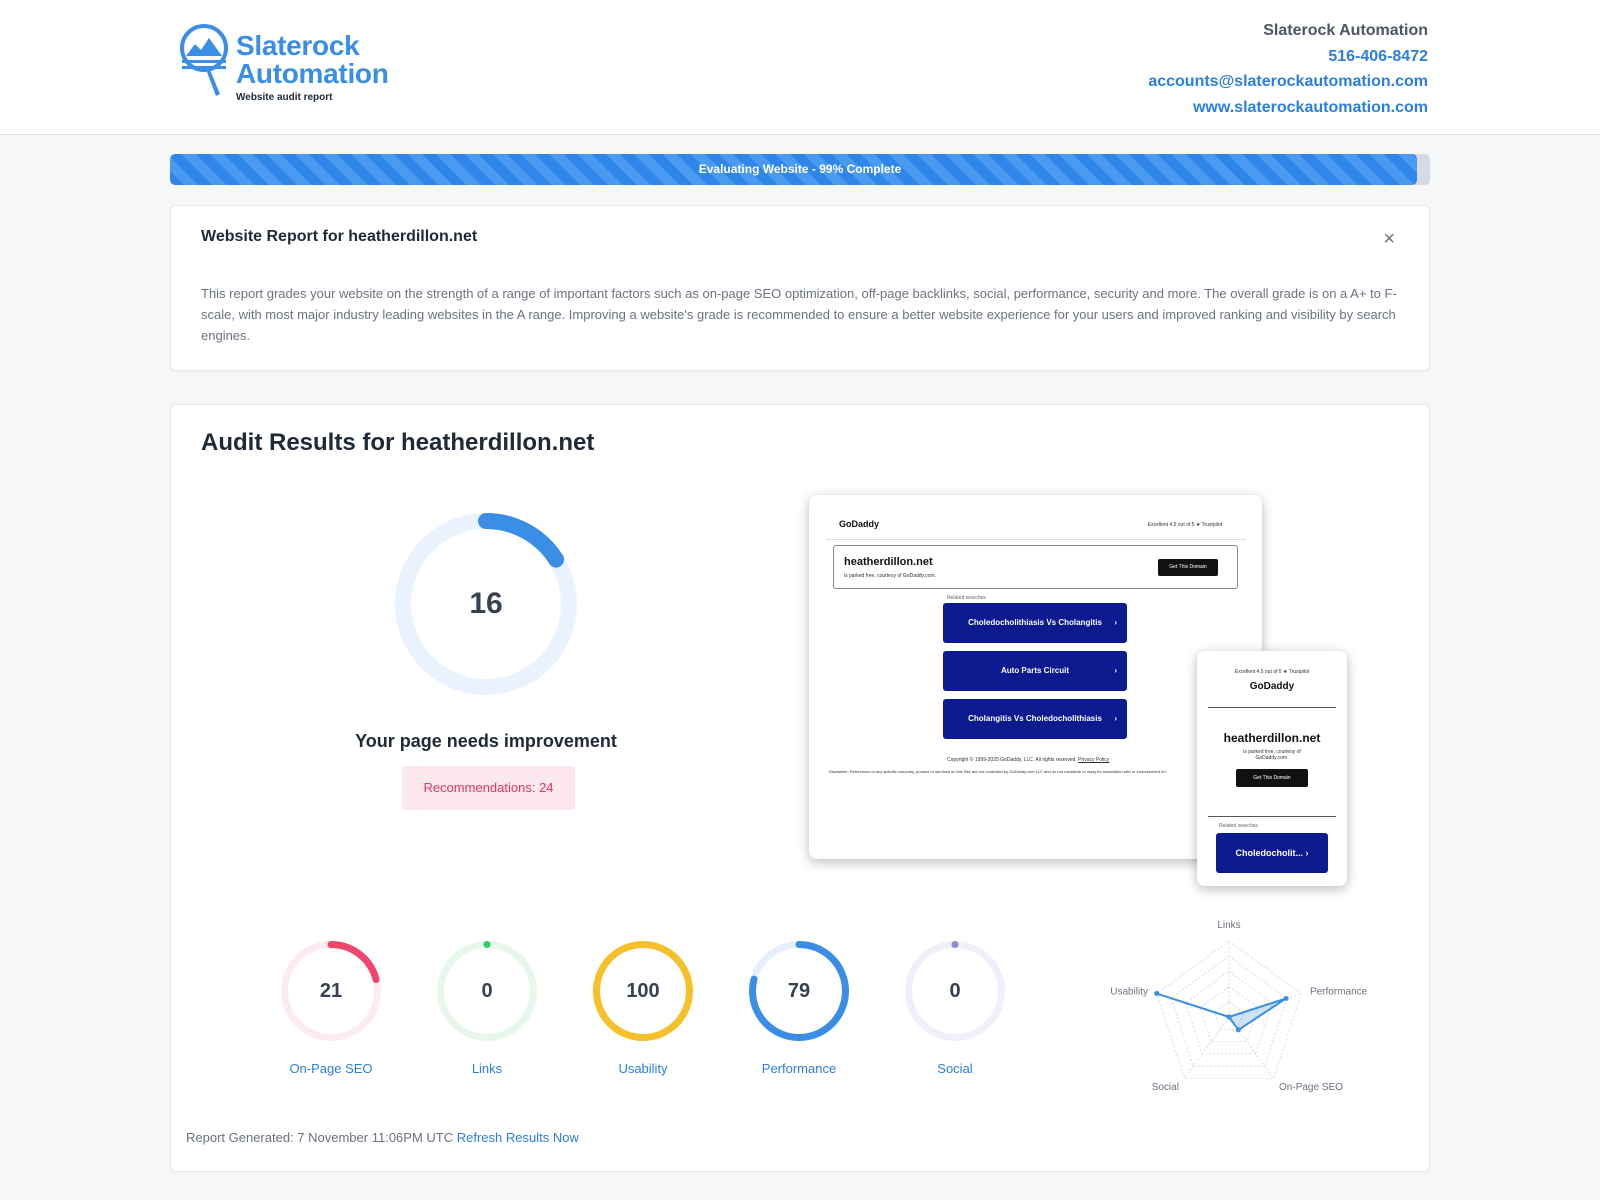  Describe the element at coordinates (1272, 738) in the screenshot. I see `mobile-domain: heatherdillon.net` at that location.